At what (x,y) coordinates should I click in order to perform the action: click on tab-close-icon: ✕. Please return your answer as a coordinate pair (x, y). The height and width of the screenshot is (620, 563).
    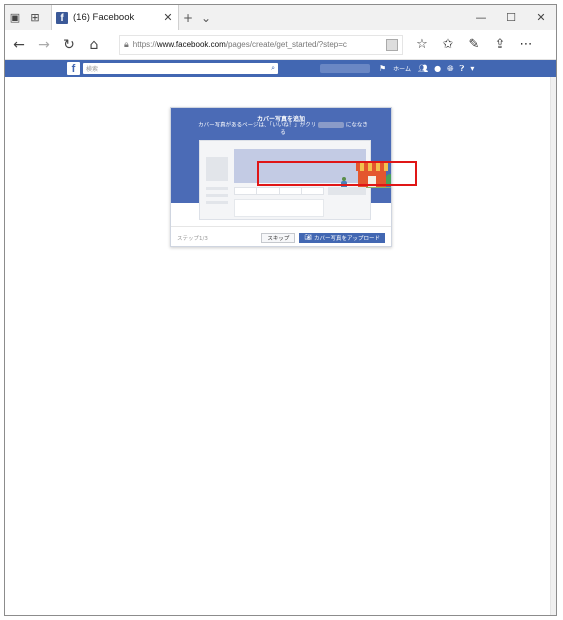
    Looking at the image, I should click on (168, 17).